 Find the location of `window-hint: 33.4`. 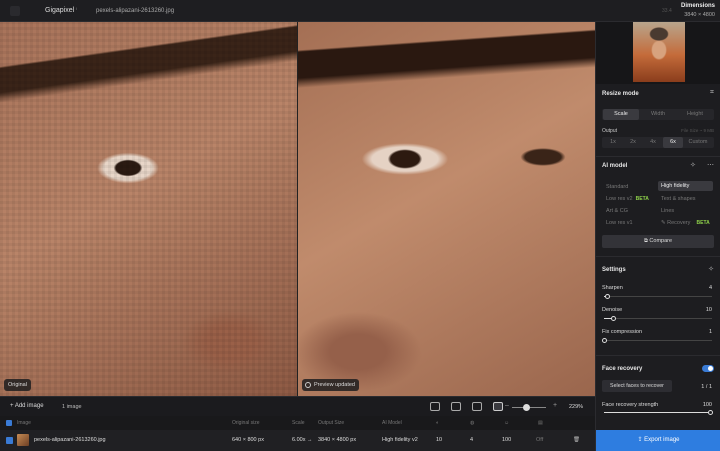

window-hint: 33.4 is located at coordinates (667, 11).